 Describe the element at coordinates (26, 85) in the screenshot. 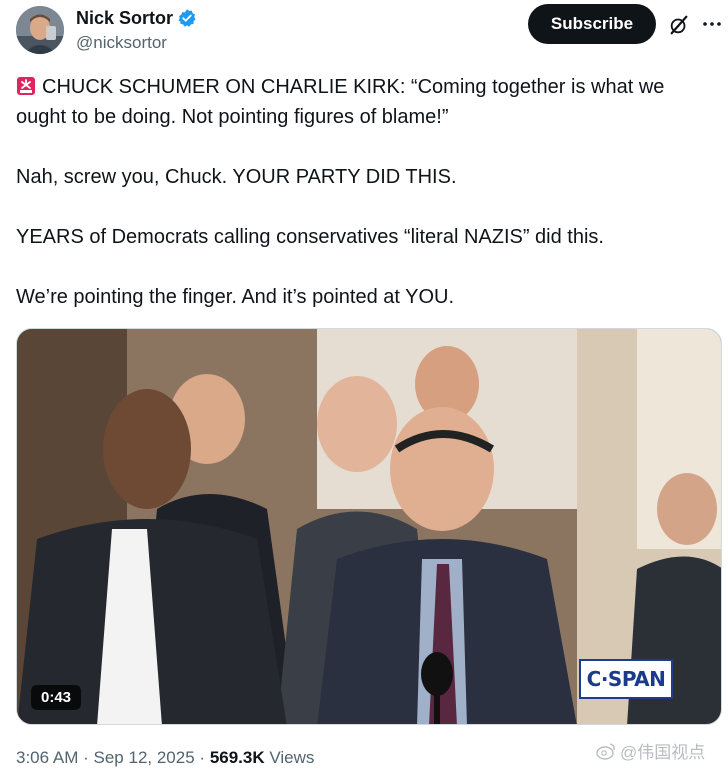

I see `siren-icon` at that location.